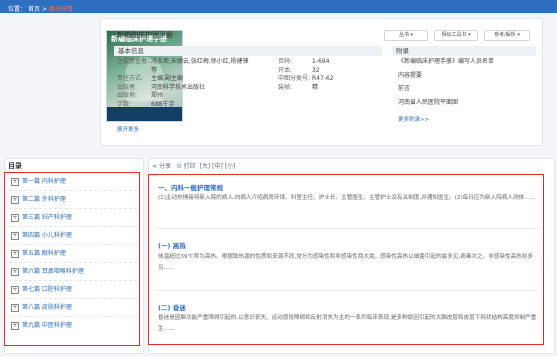 The height and width of the screenshot is (357, 557). Describe the element at coordinates (468, 62) in the screenshot. I see `attachment-item: 《新编临床护理手册》编写人员名单` at that location.